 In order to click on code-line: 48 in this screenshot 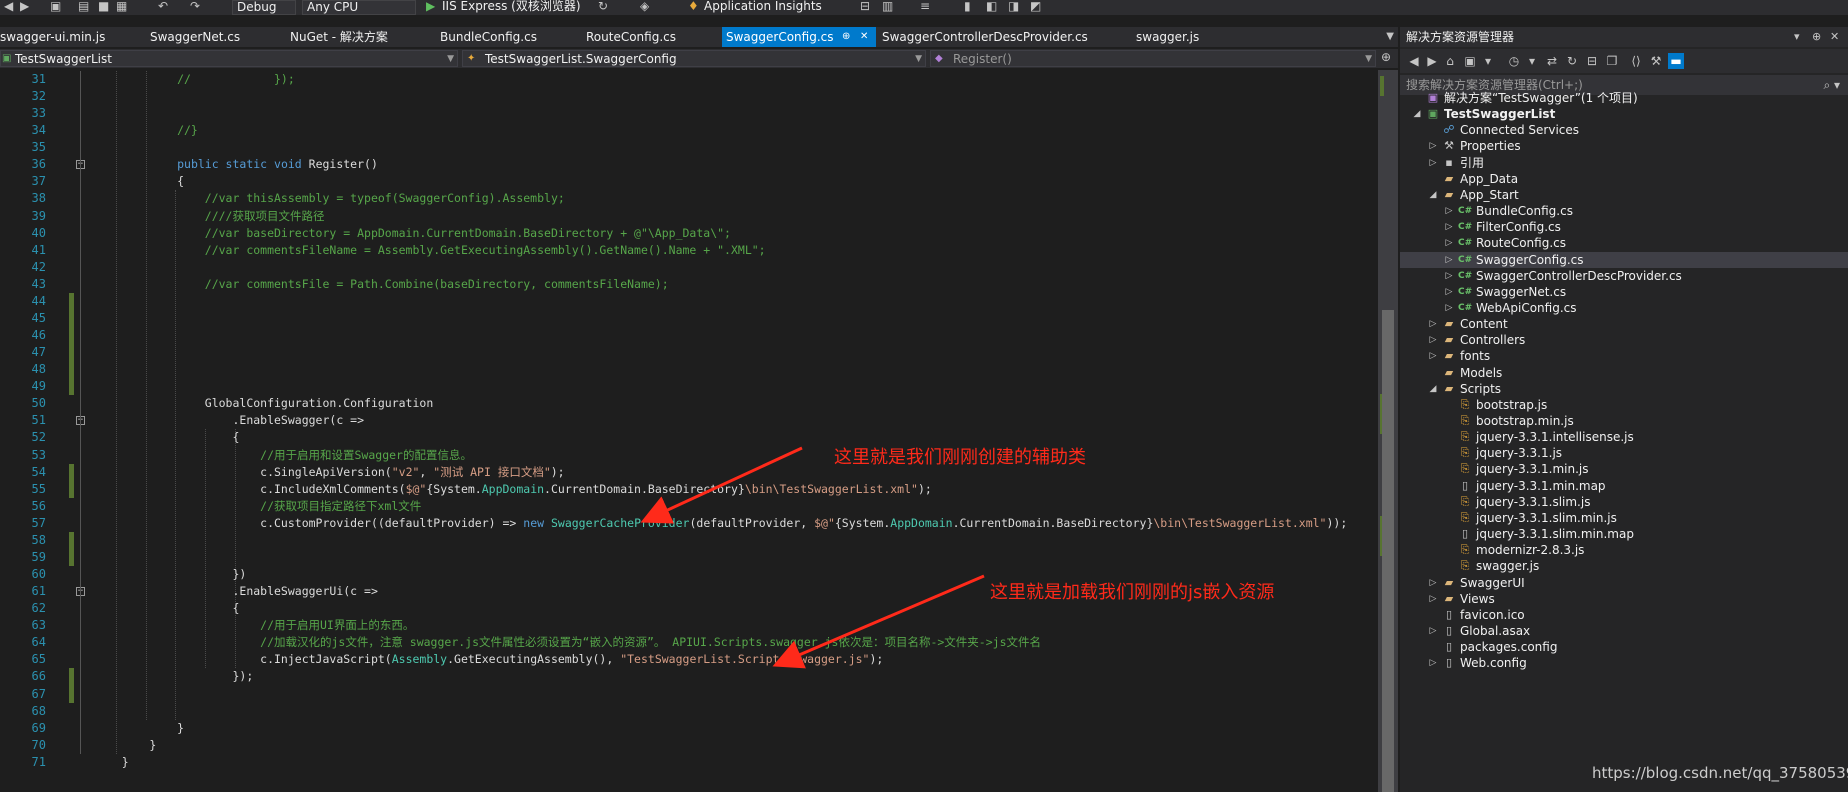, I will do `click(689, 369)`.